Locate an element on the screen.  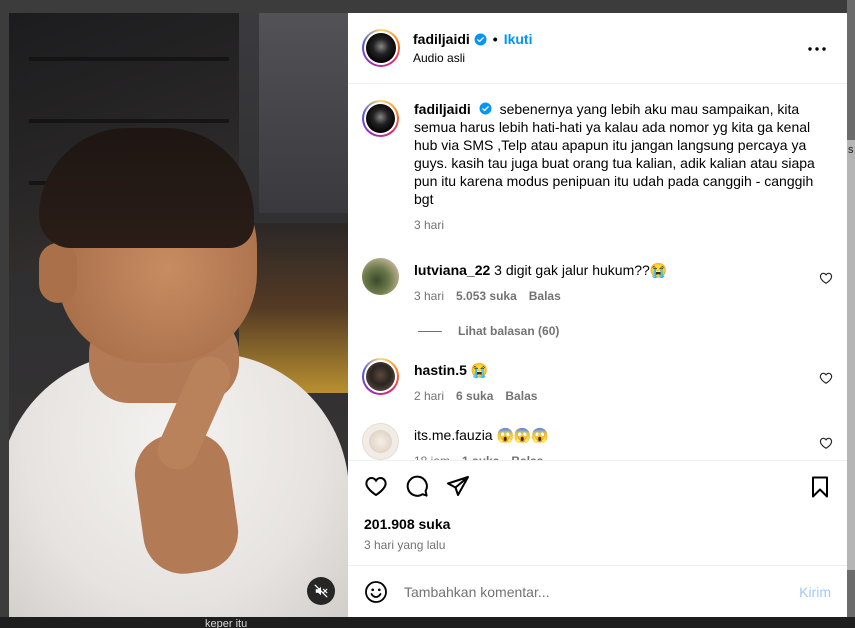
emoji-icon is located at coordinates (376, 592).